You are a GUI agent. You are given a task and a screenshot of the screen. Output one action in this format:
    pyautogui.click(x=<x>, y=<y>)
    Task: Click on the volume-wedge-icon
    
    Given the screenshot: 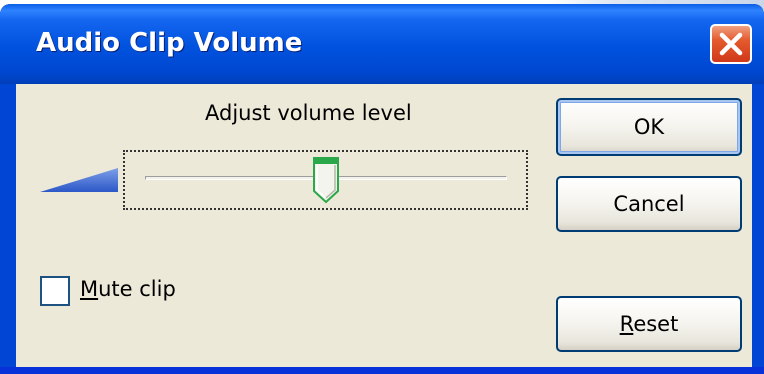 What is the action you would take?
    pyautogui.click(x=79, y=180)
    